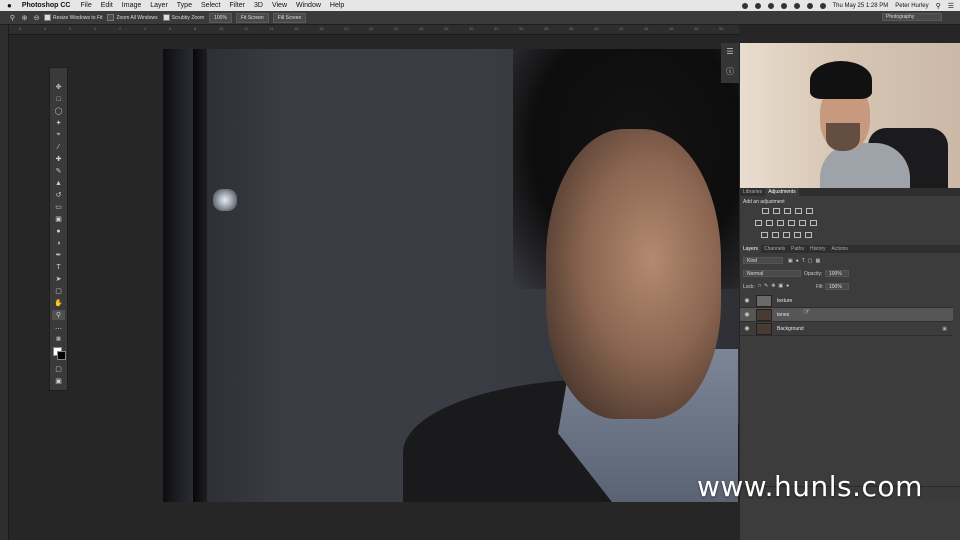 The height and width of the screenshot is (540, 960). Describe the element at coordinates (58, 219) in the screenshot. I see `gradient-icon: ▣` at that location.